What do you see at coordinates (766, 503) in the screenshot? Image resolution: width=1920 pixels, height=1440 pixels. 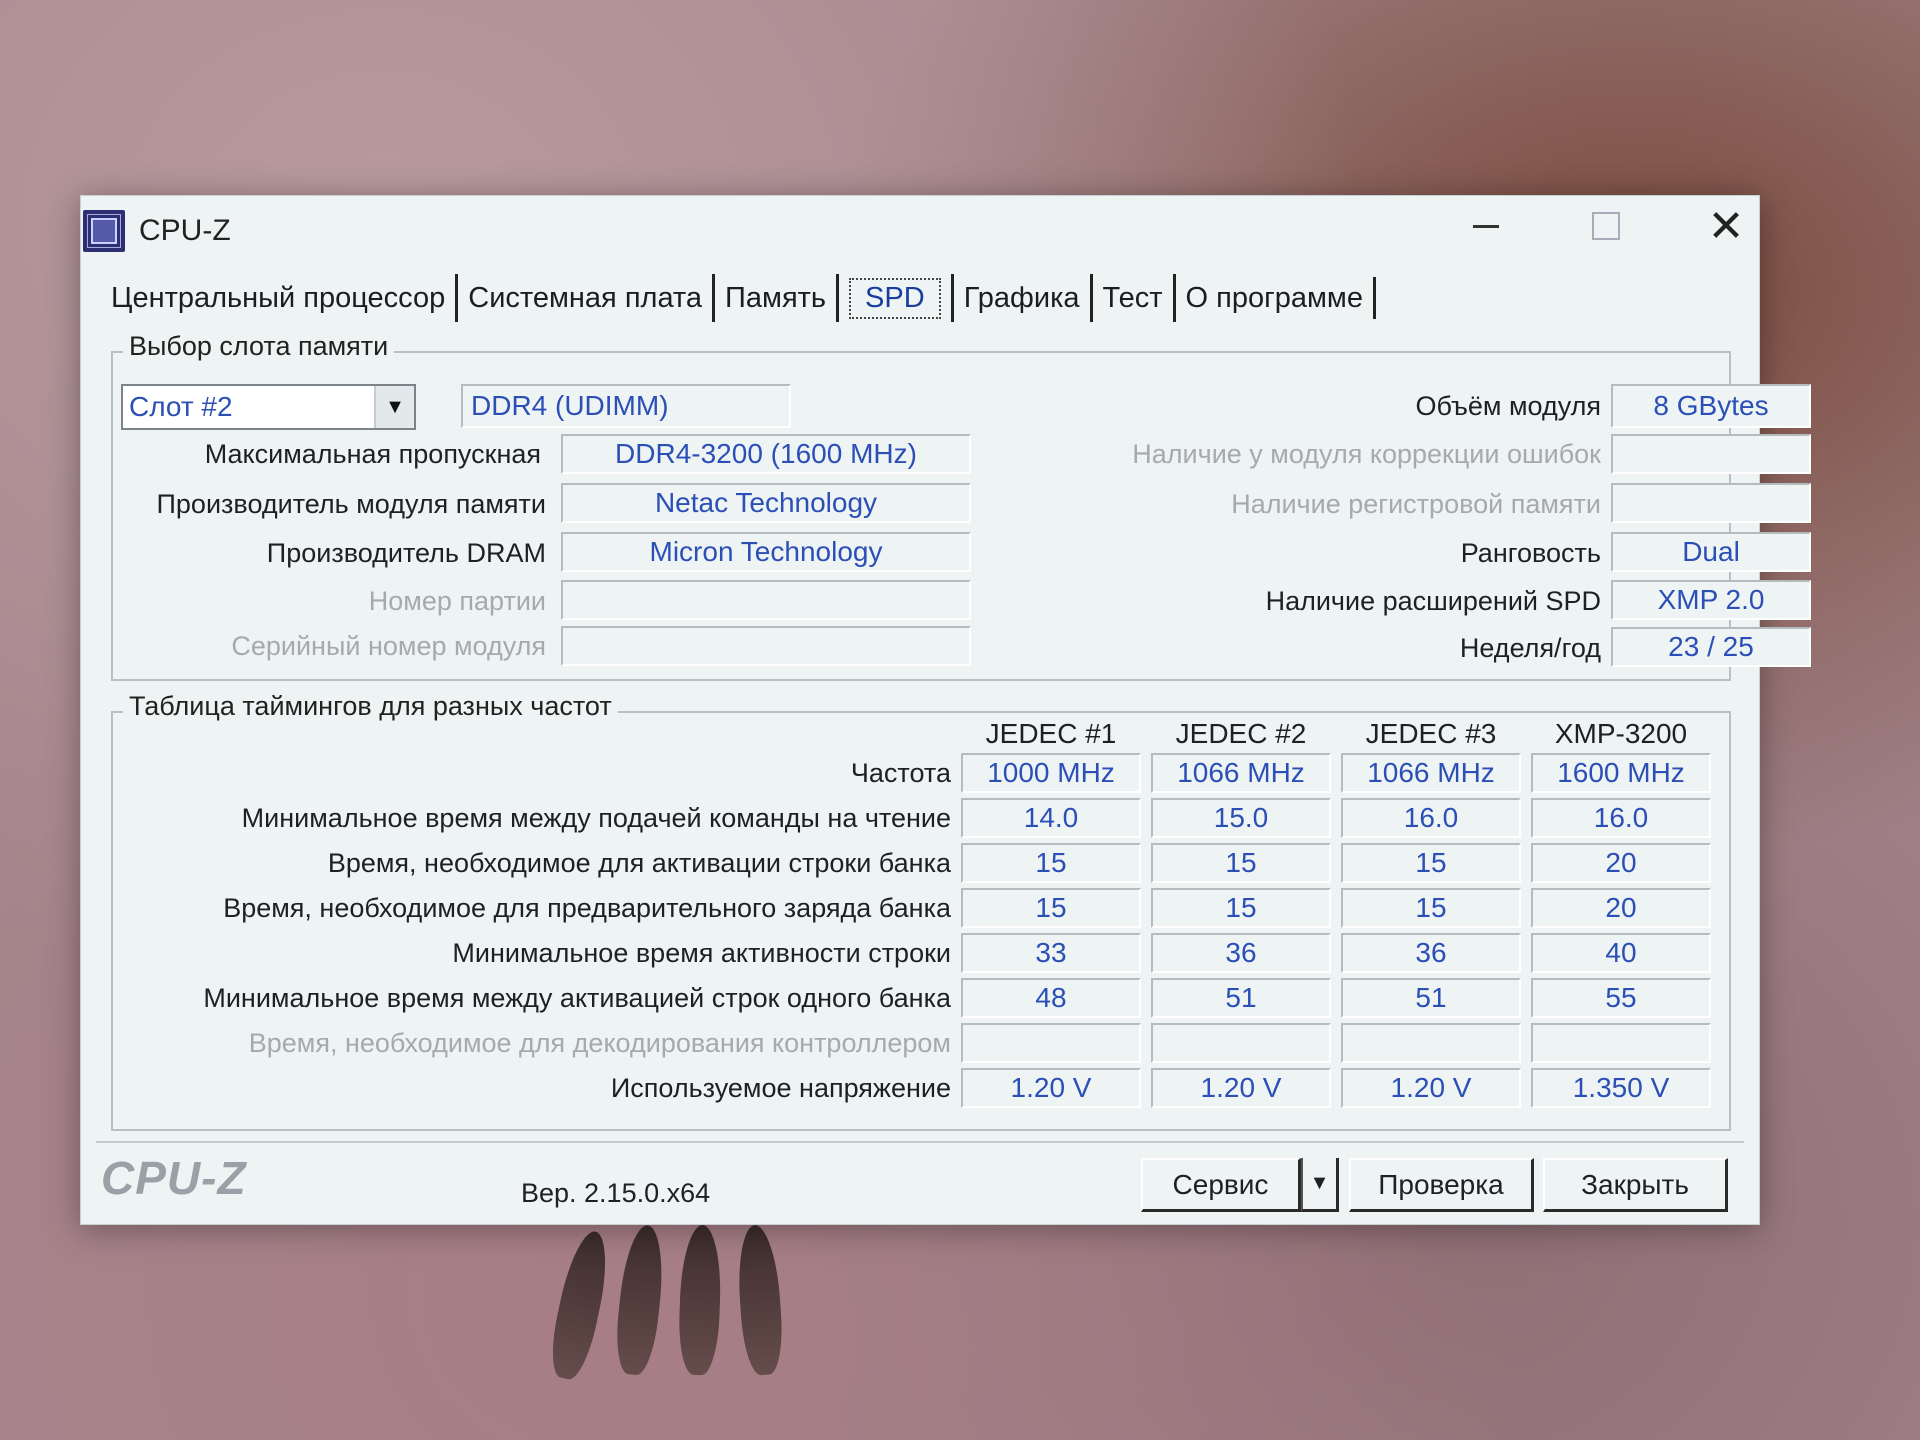 I see `module-manufacturer-field: Netac Technology` at bounding box center [766, 503].